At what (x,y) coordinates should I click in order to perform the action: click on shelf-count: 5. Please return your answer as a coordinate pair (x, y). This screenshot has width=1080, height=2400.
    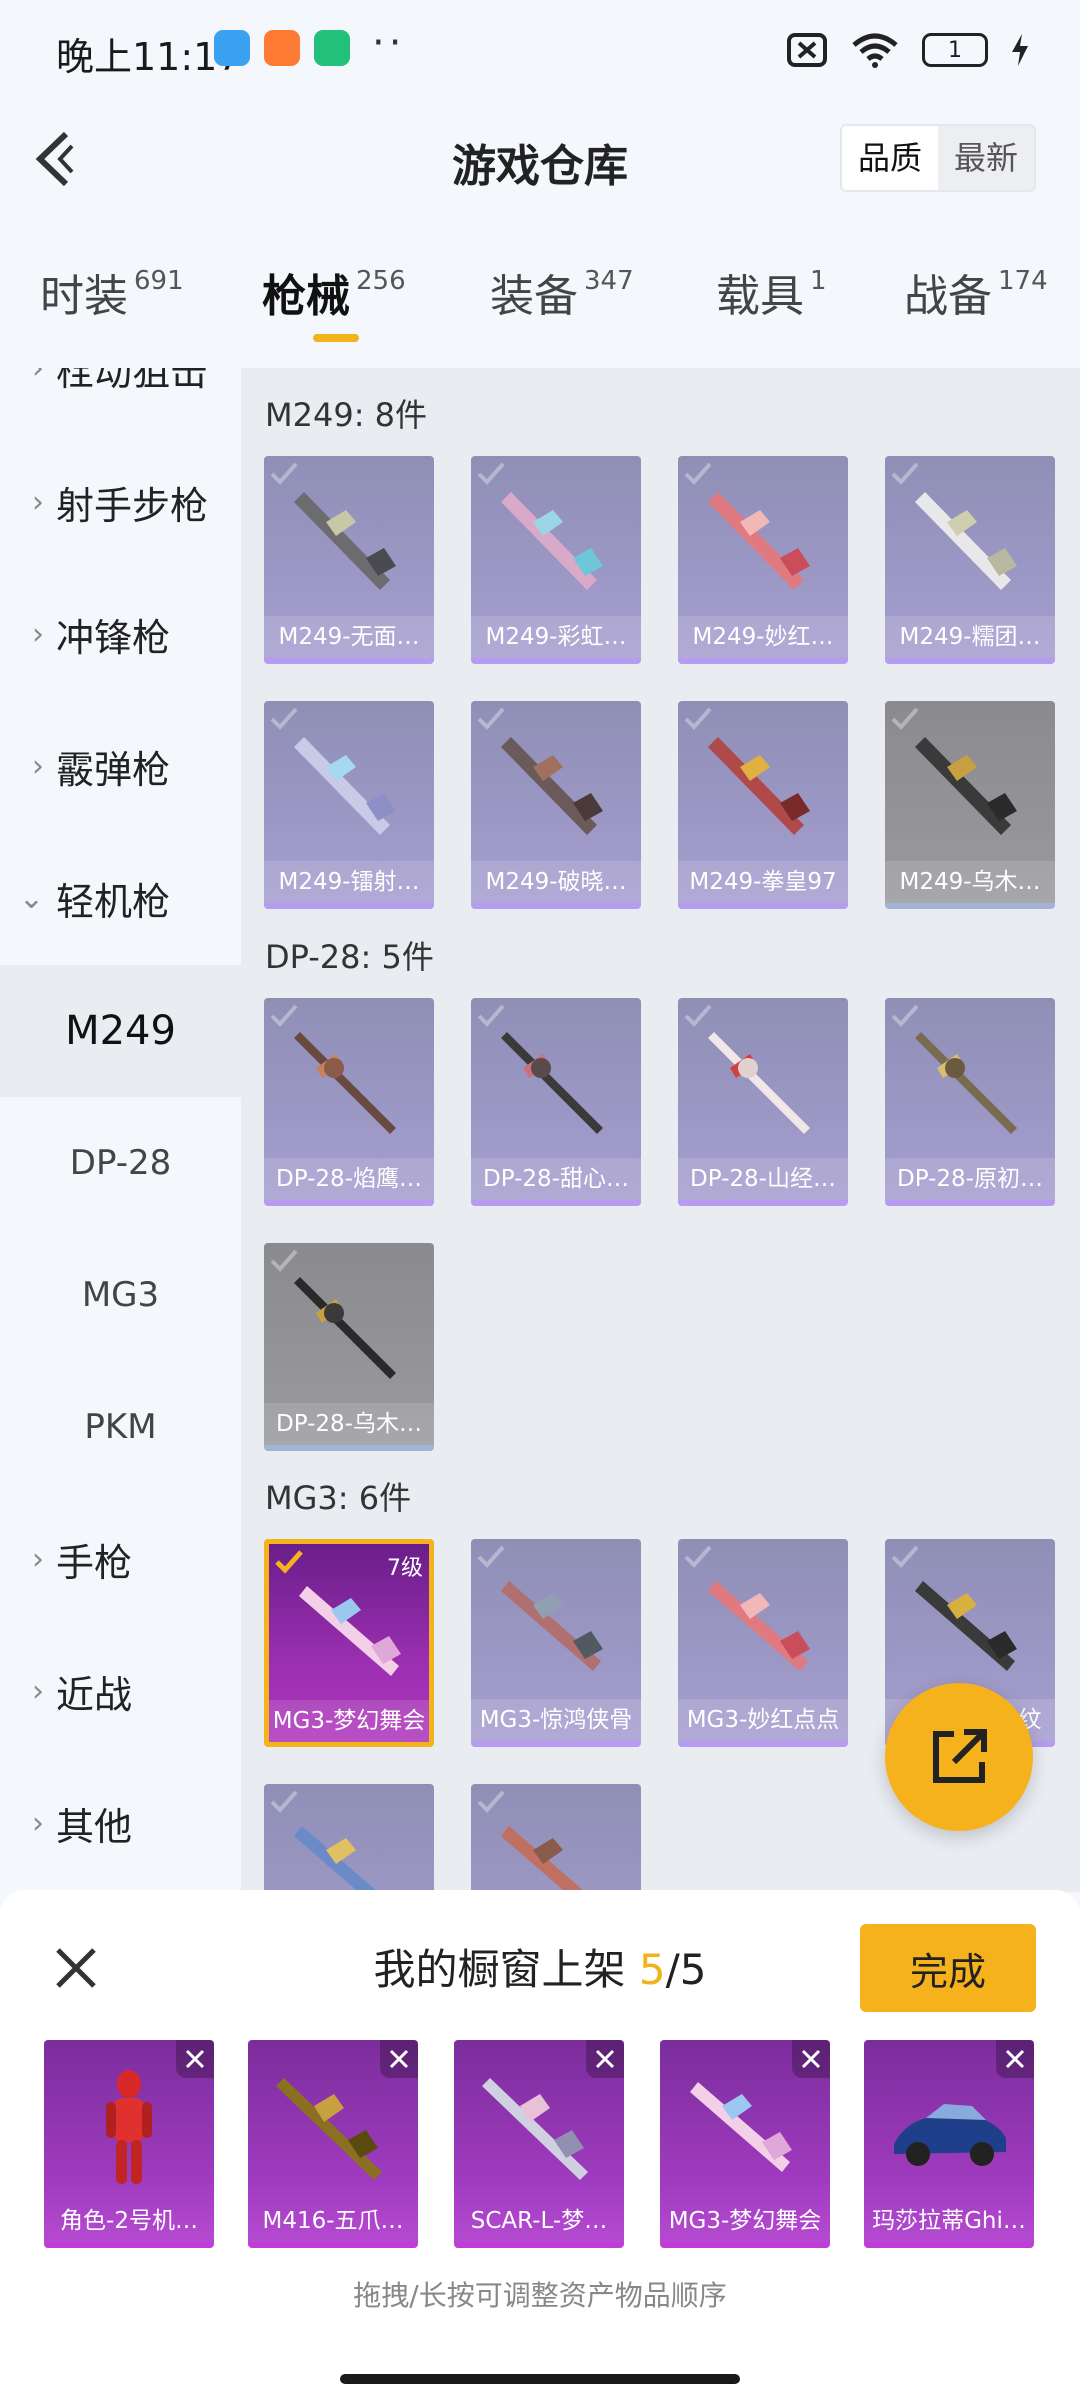
    Looking at the image, I should click on (652, 1969).